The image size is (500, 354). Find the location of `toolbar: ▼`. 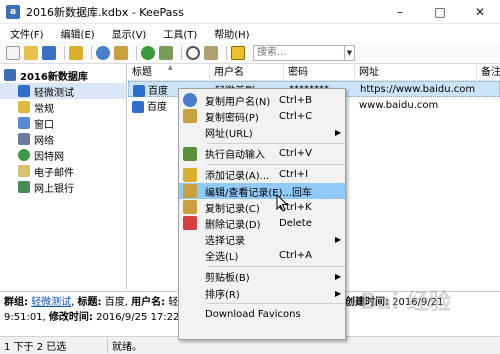

toolbar: ▼ is located at coordinates (250, 53).